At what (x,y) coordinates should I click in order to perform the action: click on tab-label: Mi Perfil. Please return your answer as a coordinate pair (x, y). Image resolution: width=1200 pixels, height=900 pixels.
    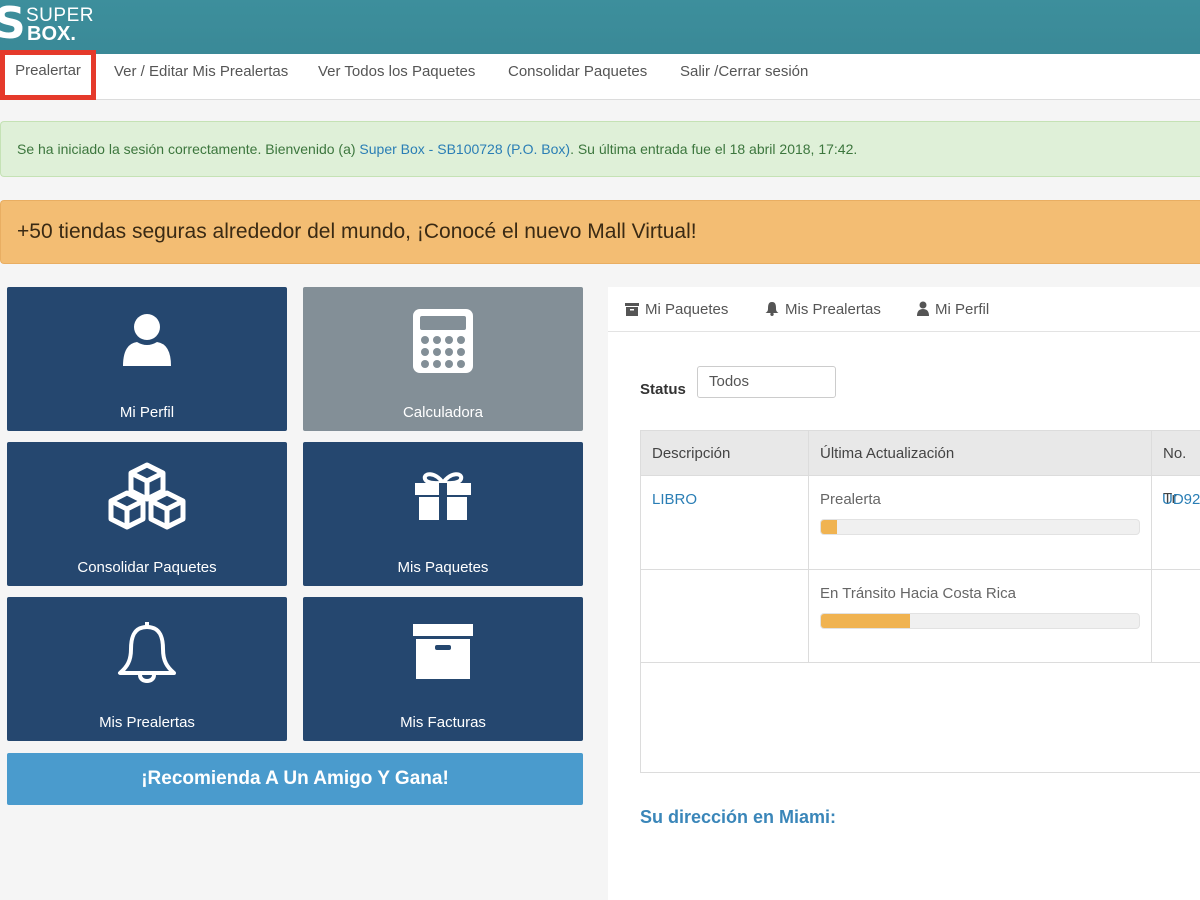
    Looking at the image, I should click on (962, 309).